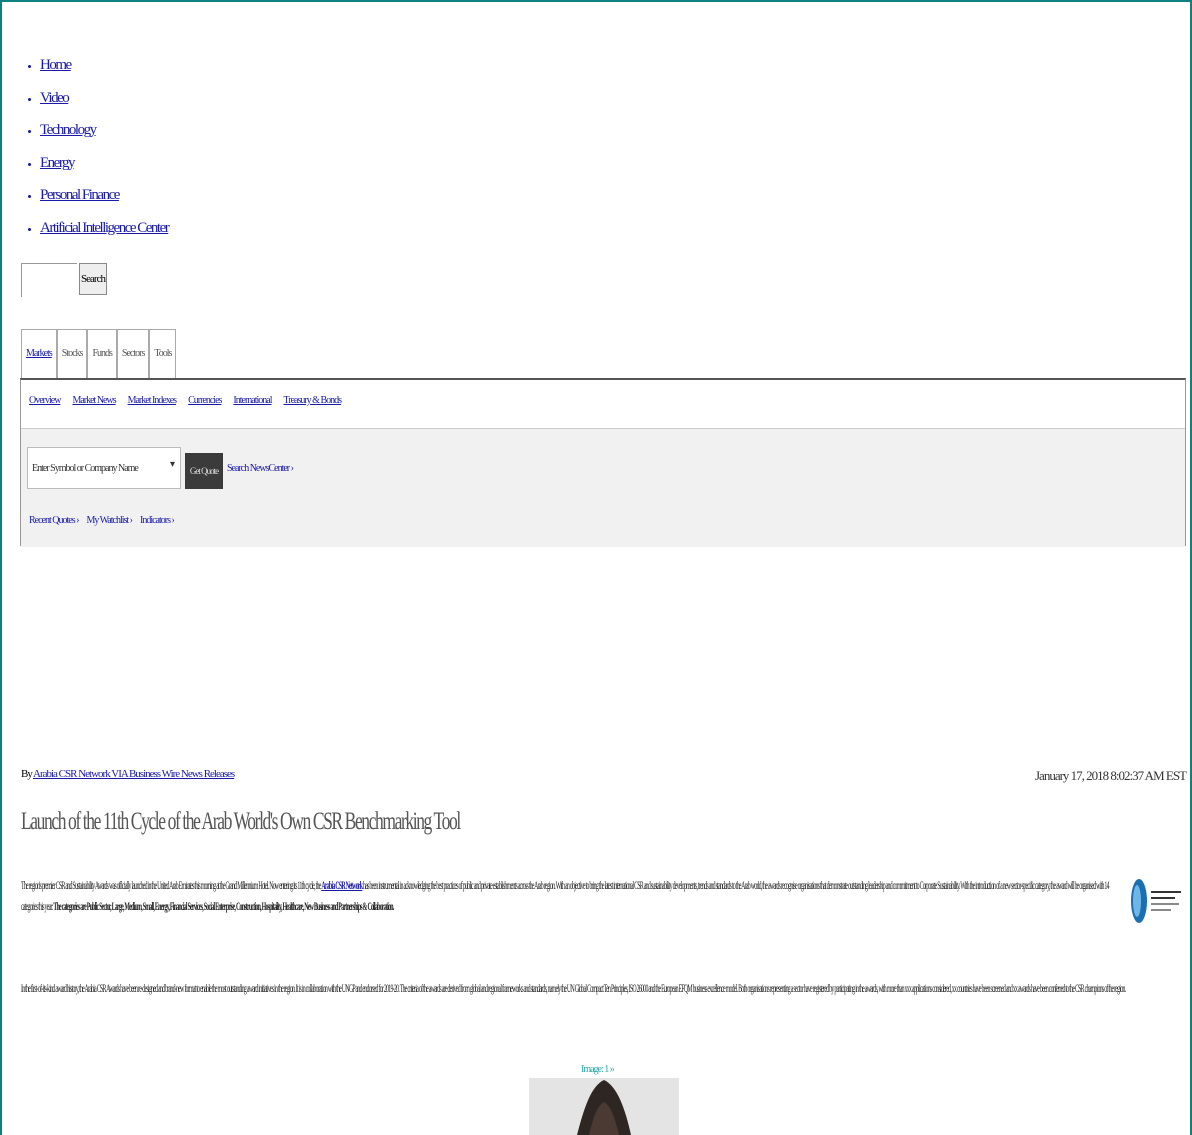 The image size is (1192, 1135). I want to click on search-button: Search, so click(93, 279).